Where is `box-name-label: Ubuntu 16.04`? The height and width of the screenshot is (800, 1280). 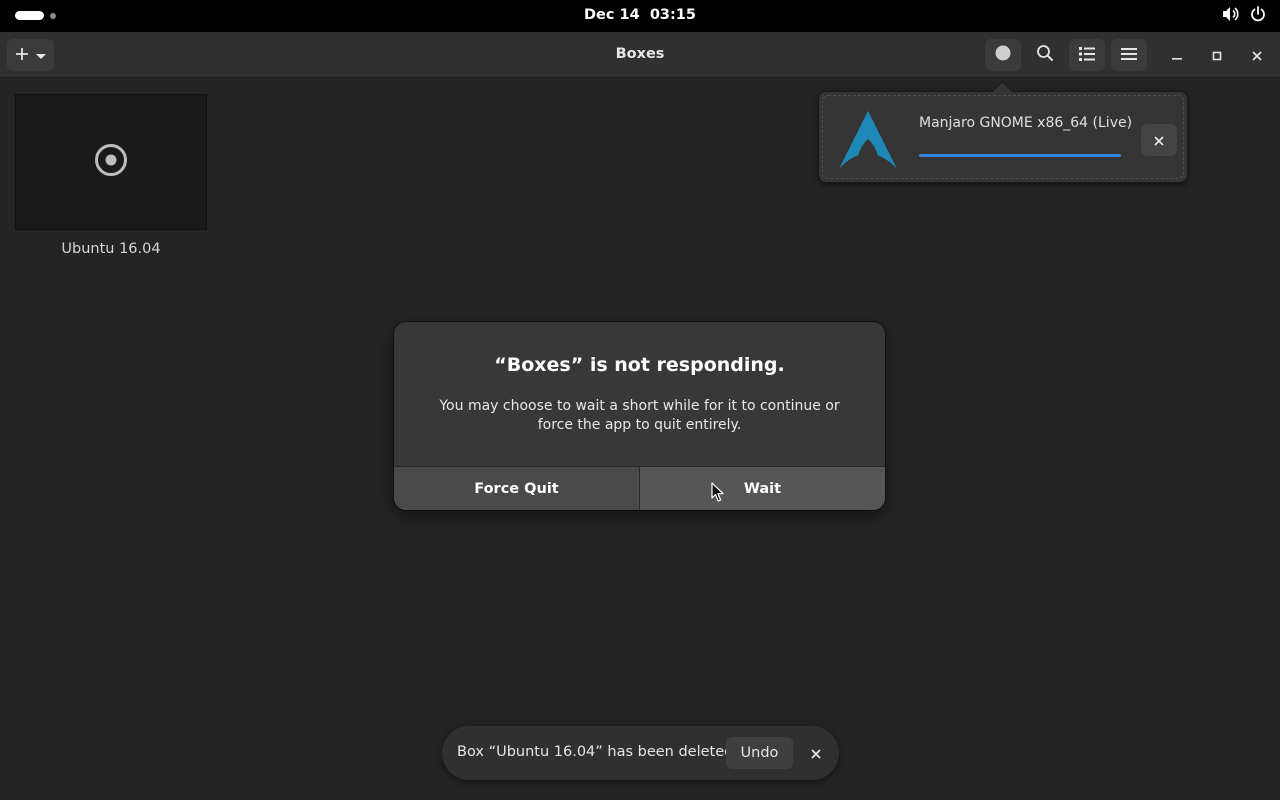
box-name-label: Ubuntu 16.04 is located at coordinates (111, 249).